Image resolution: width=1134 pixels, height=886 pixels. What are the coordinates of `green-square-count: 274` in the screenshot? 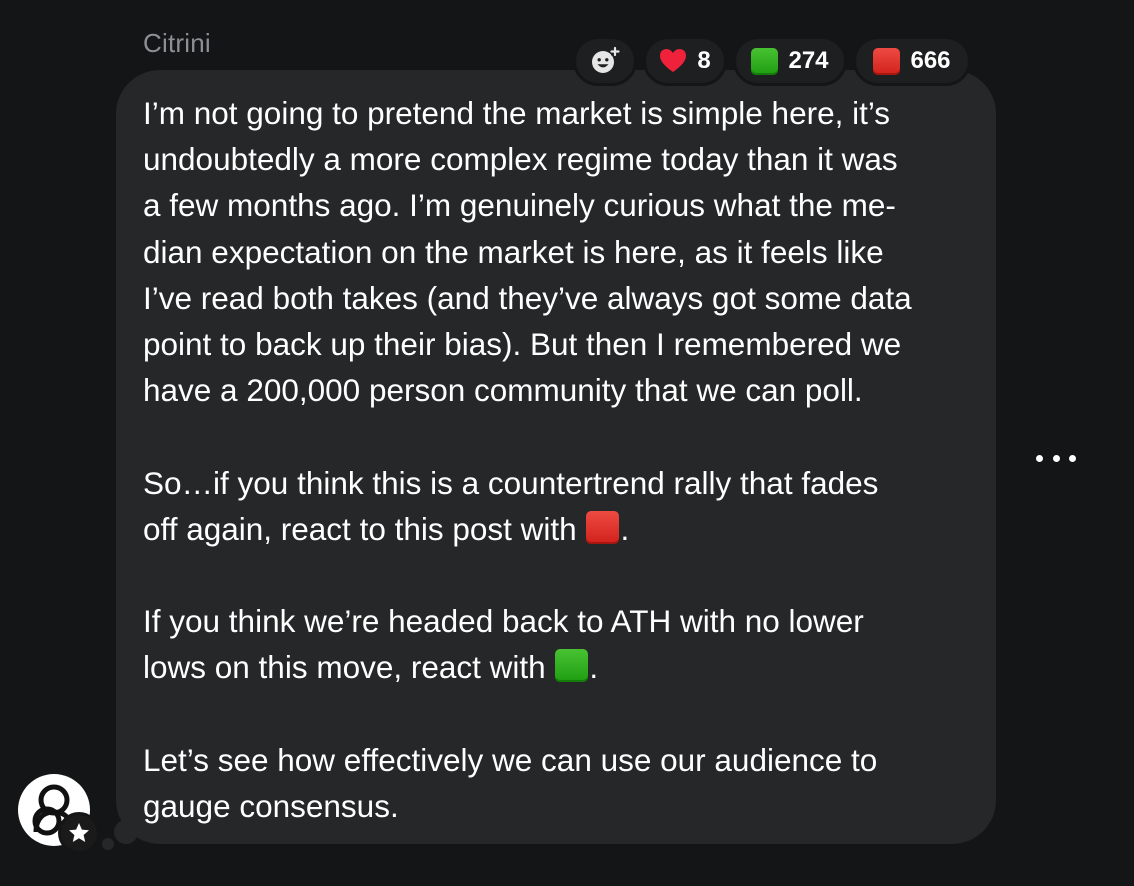 It's located at (808, 60).